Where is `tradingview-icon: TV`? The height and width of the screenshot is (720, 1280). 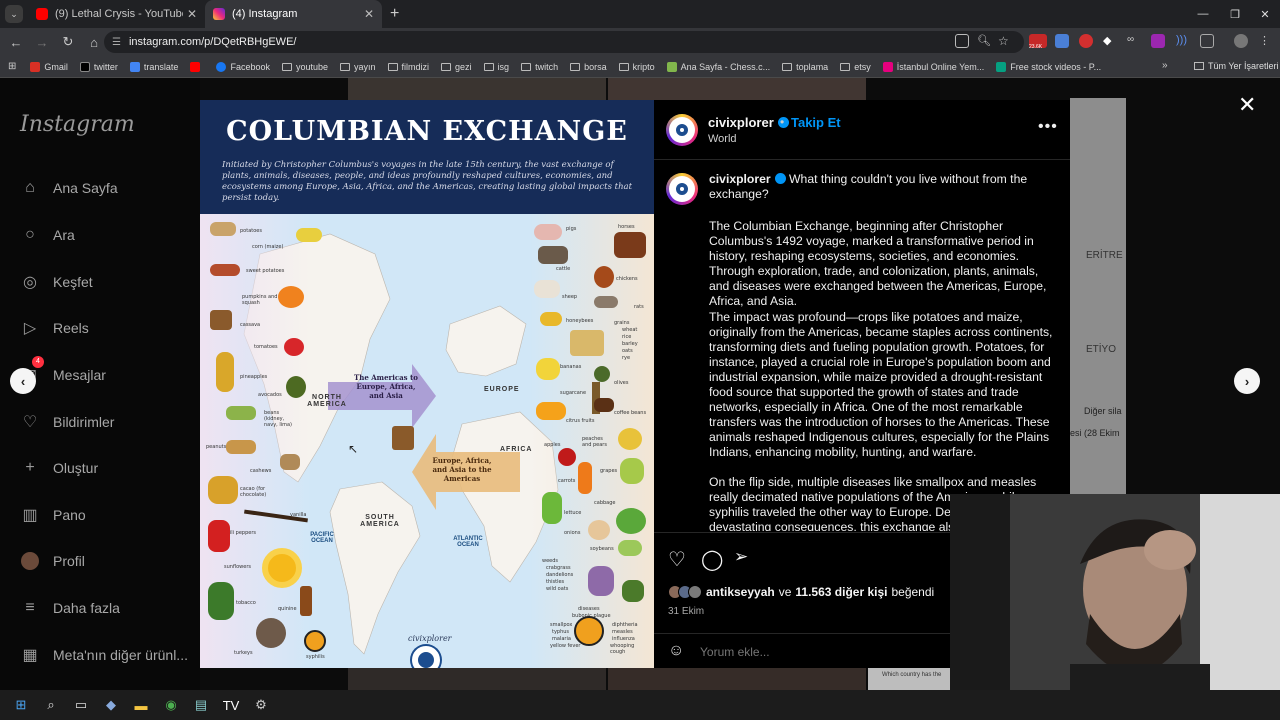
tradingview-icon: TV is located at coordinates (231, 705).